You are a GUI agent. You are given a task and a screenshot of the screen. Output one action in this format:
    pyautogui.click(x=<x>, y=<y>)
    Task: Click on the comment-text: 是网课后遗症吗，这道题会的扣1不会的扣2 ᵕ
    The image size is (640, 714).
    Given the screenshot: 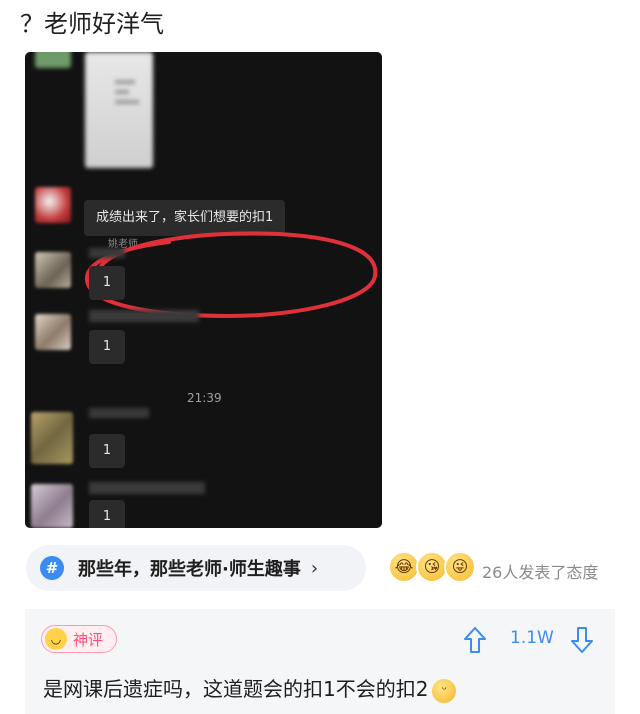 What is the action you would take?
    pyautogui.click(x=250, y=688)
    